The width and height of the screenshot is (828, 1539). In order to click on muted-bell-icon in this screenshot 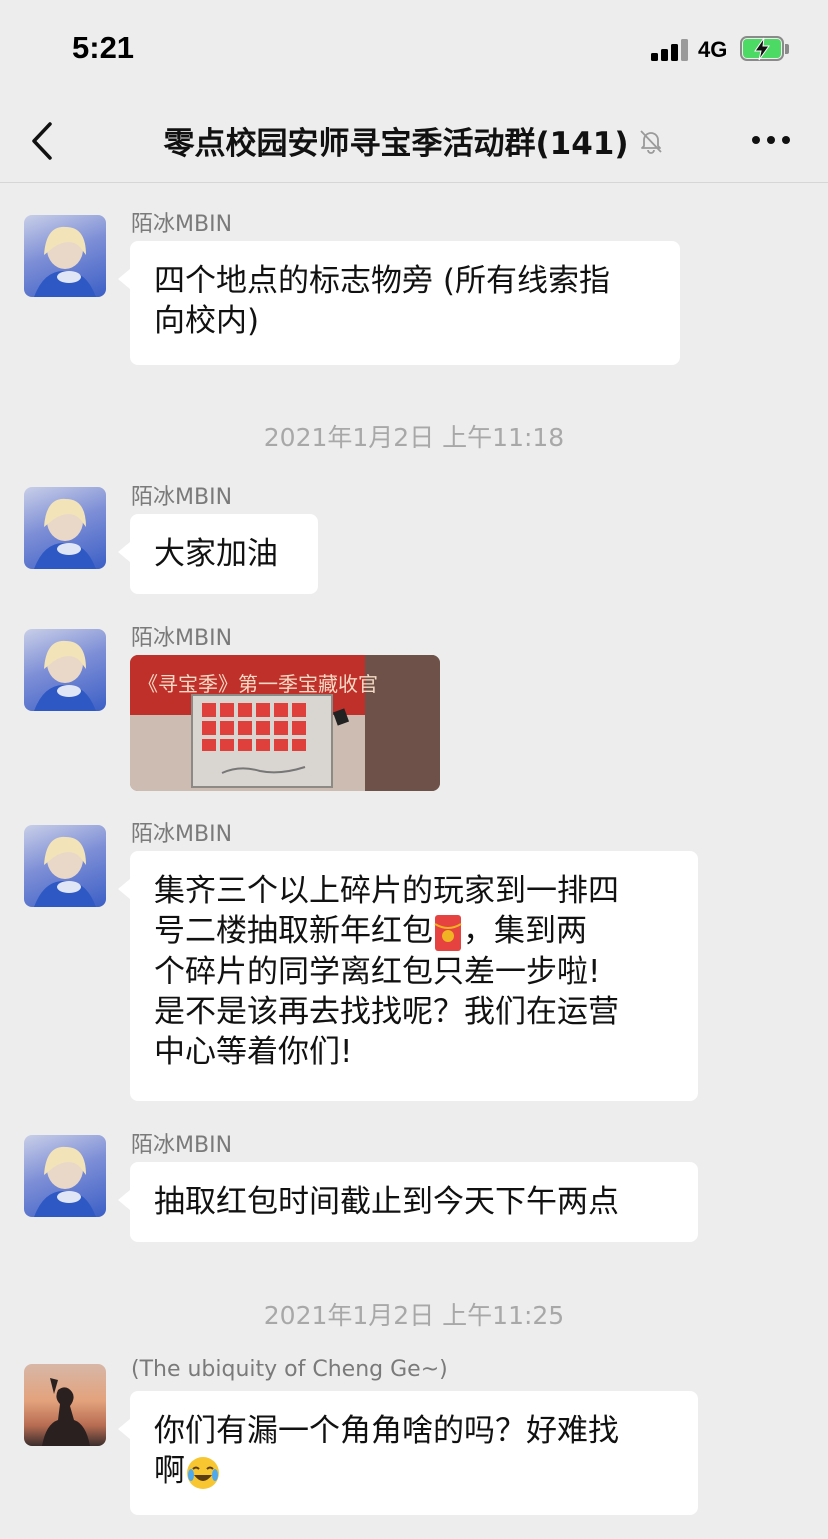, I will do `click(650, 141)`.